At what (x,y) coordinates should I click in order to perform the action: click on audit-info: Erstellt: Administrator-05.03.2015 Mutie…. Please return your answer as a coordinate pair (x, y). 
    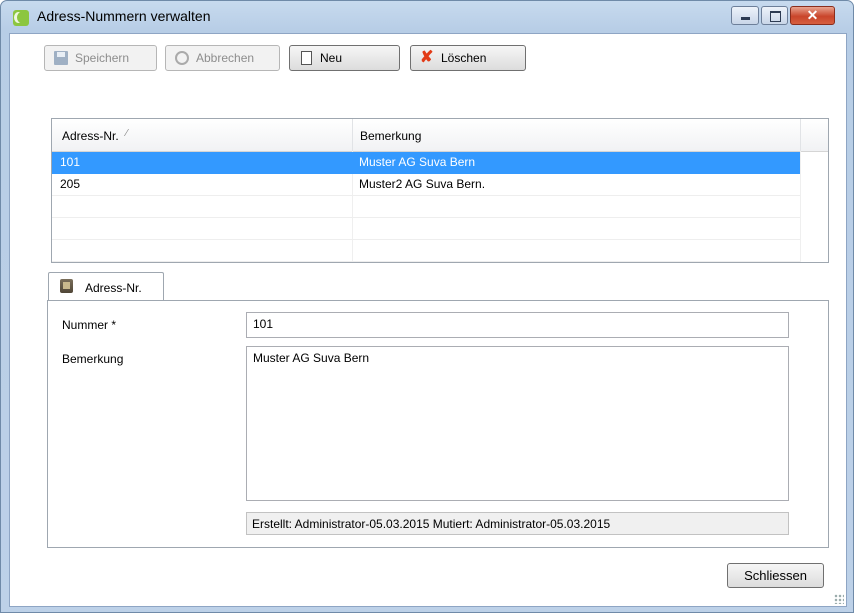
    Looking at the image, I should click on (517, 523).